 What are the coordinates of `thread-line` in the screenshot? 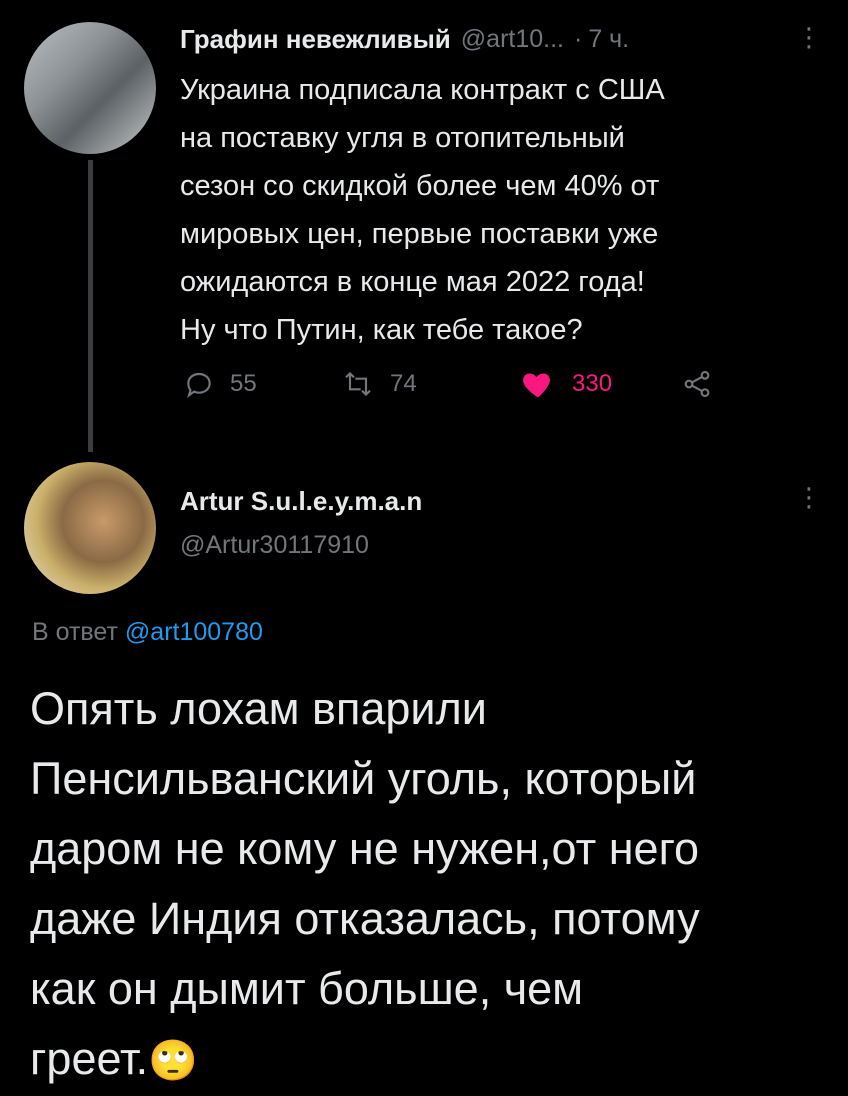 It's located at (90, 306).